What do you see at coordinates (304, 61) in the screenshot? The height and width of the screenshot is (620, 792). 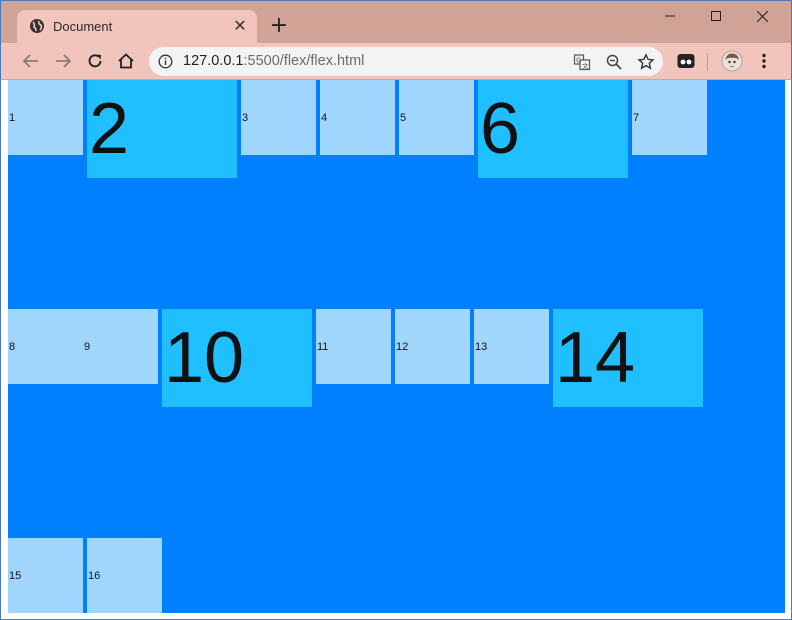 I see `url-path: :5500/flex/flex.html` at bounding box center [304, 61].